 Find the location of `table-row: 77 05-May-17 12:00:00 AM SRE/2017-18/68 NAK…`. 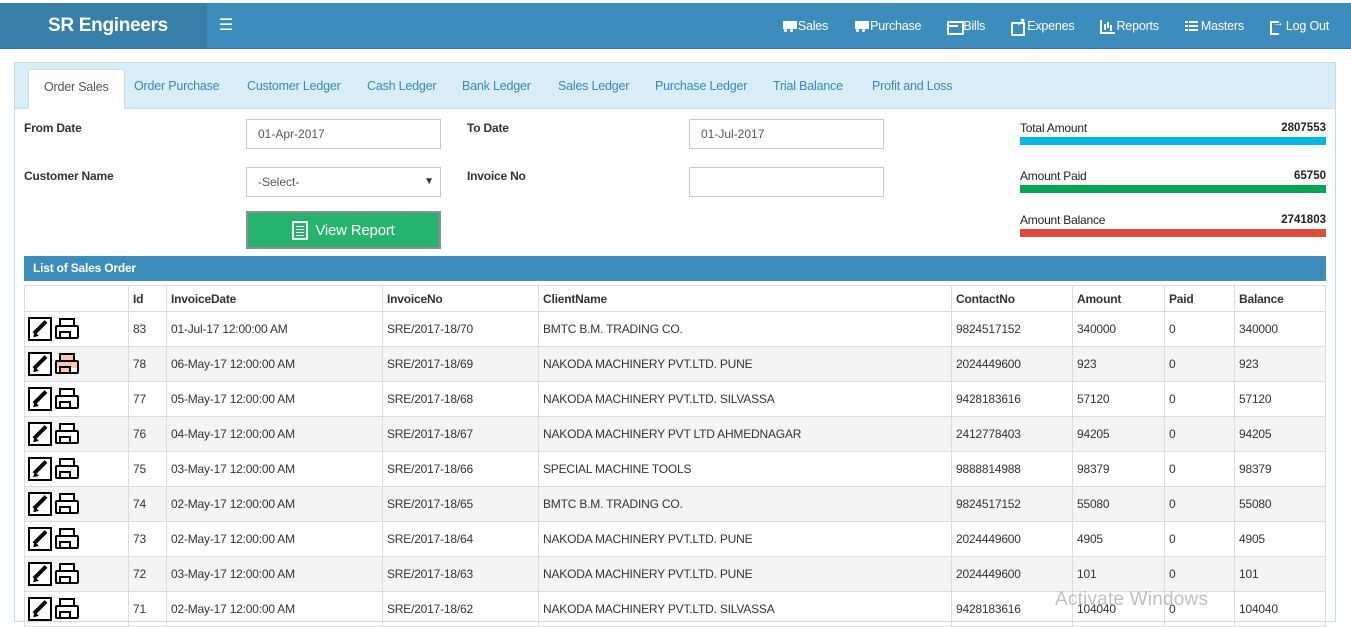

table-row: 77 05-May-17 12:00:00 AM SRE/2017-18/68 NAK… is located at coordinates (675, 399).